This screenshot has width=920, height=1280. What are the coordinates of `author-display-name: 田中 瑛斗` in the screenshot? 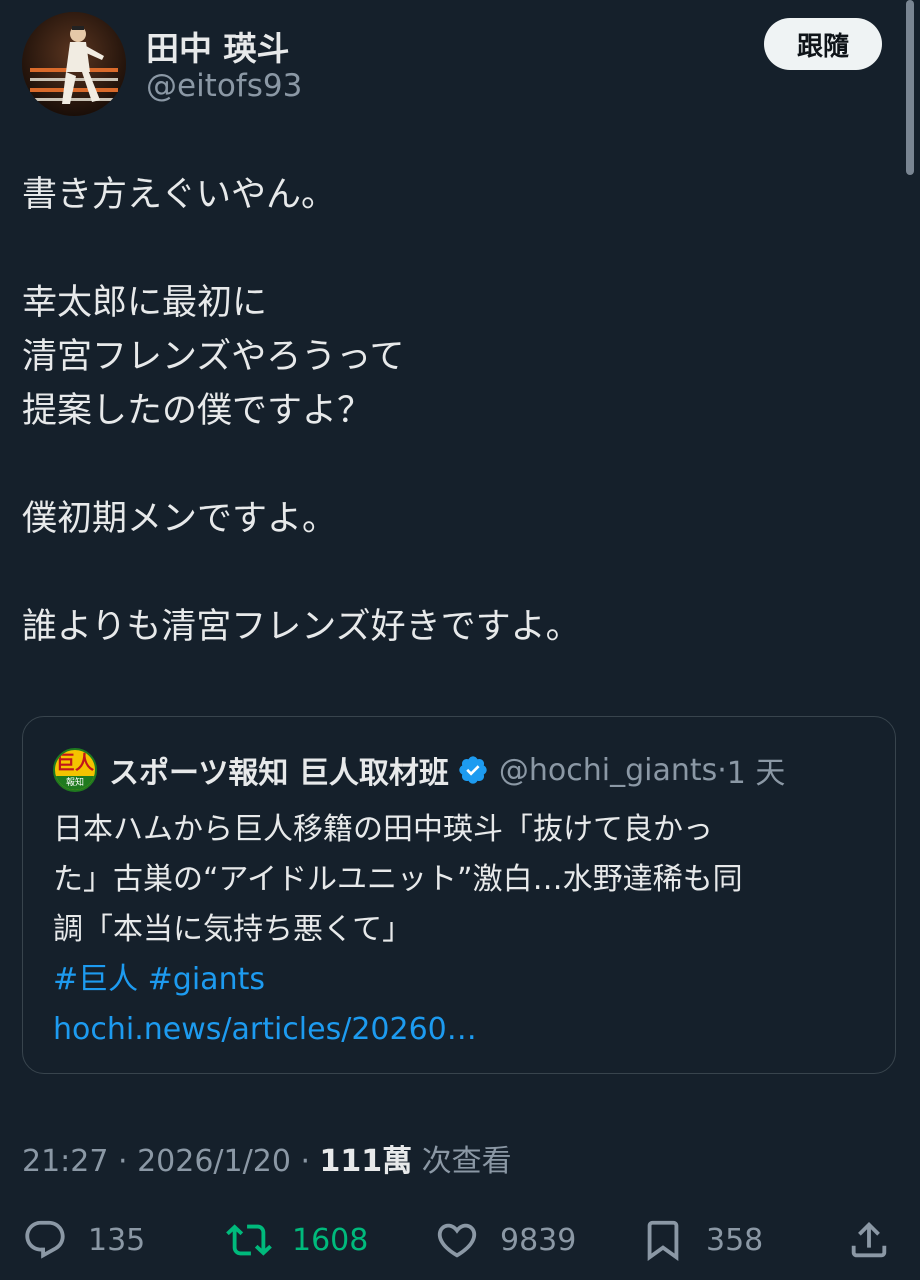 It's located at (218, 46).